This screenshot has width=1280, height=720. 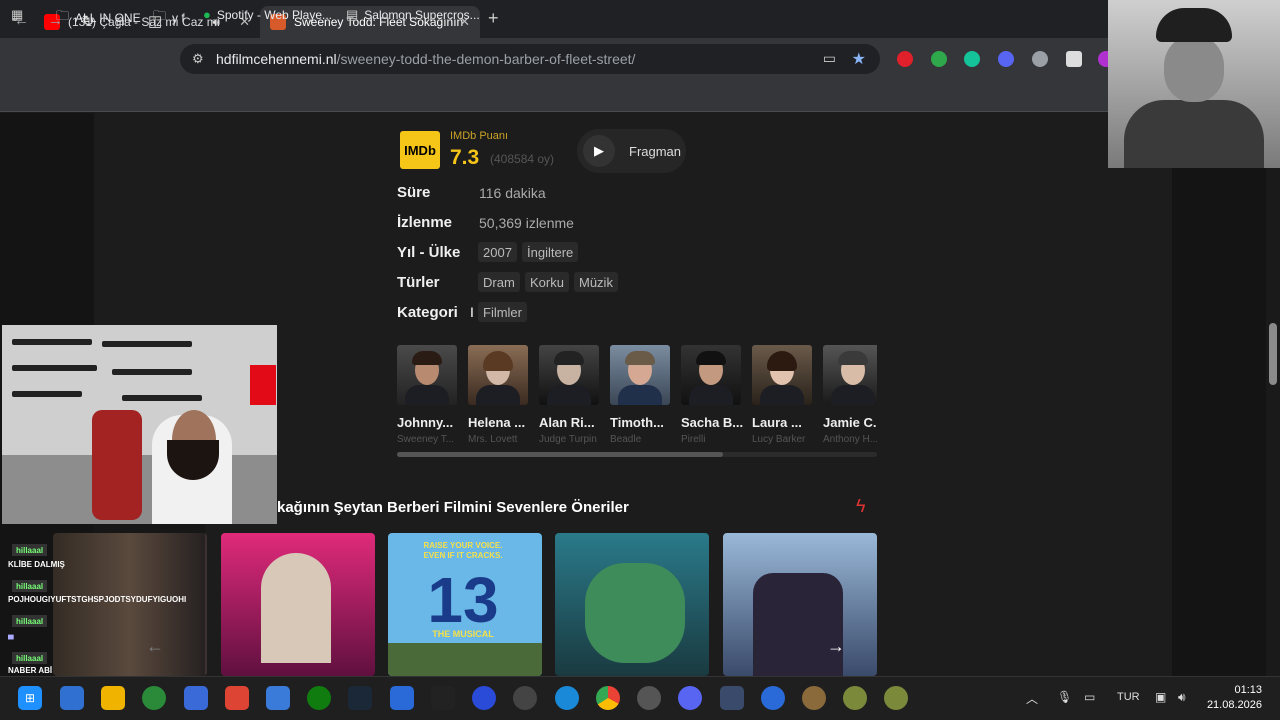 I want to click on network-icon: ▣, so click(x=1160, y=697).